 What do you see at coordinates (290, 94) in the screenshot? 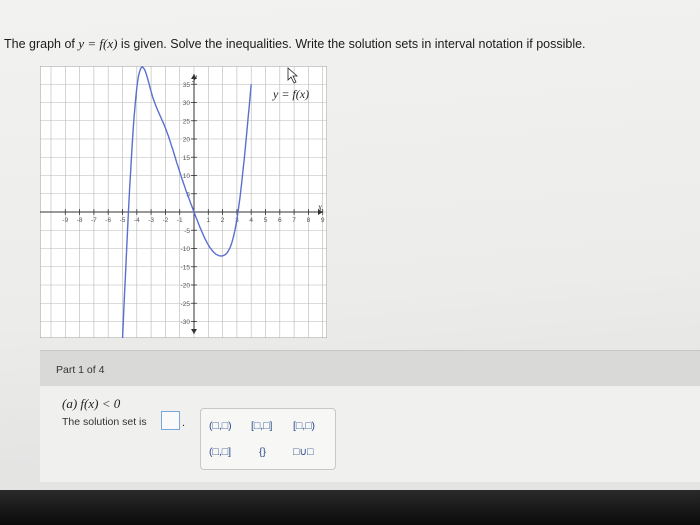
I see `curve-label: y = f(x)` at bounding box center [290, 94].